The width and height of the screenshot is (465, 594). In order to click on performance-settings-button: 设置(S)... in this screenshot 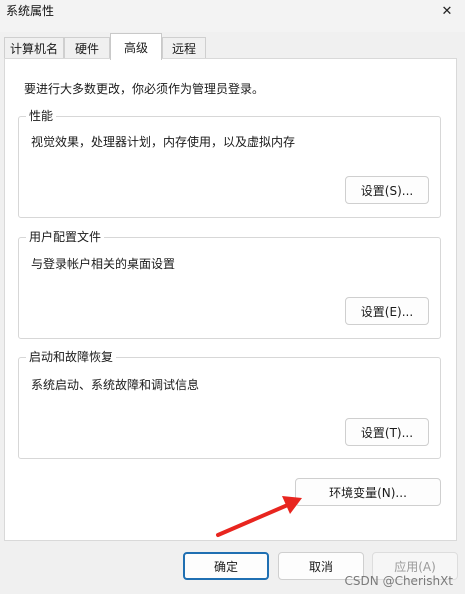, I will do `click(387, 190)`.